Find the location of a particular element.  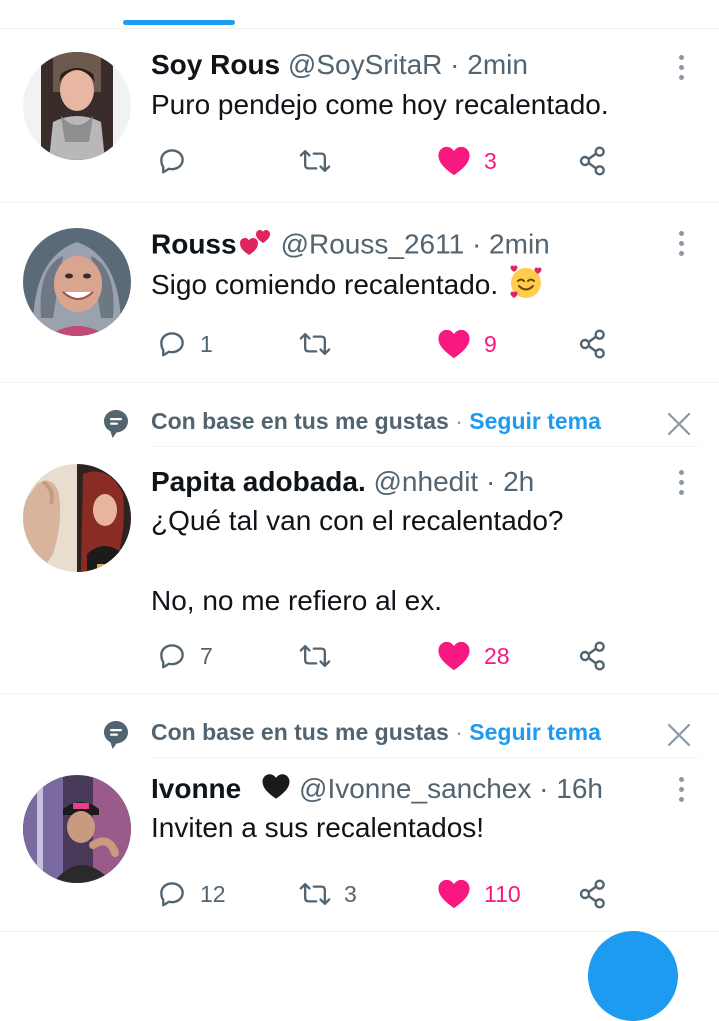

retweet-count: 3 is located at coordinates (350, 893).